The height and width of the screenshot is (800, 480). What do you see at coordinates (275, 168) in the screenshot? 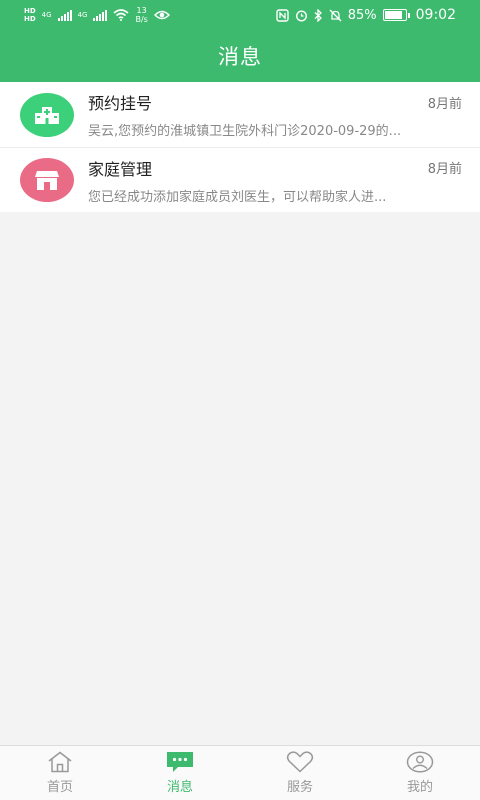
I see `message-header: 家庭管理 8月前` at bounding box center [275, 168].